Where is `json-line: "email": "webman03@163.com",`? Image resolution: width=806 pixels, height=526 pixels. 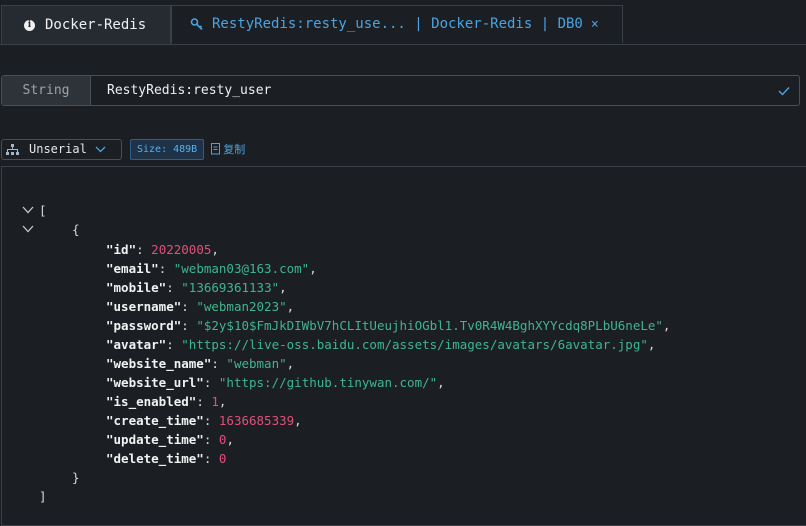
json-line: "email": "webman03@163.com", is located at coordinates (211, 268).